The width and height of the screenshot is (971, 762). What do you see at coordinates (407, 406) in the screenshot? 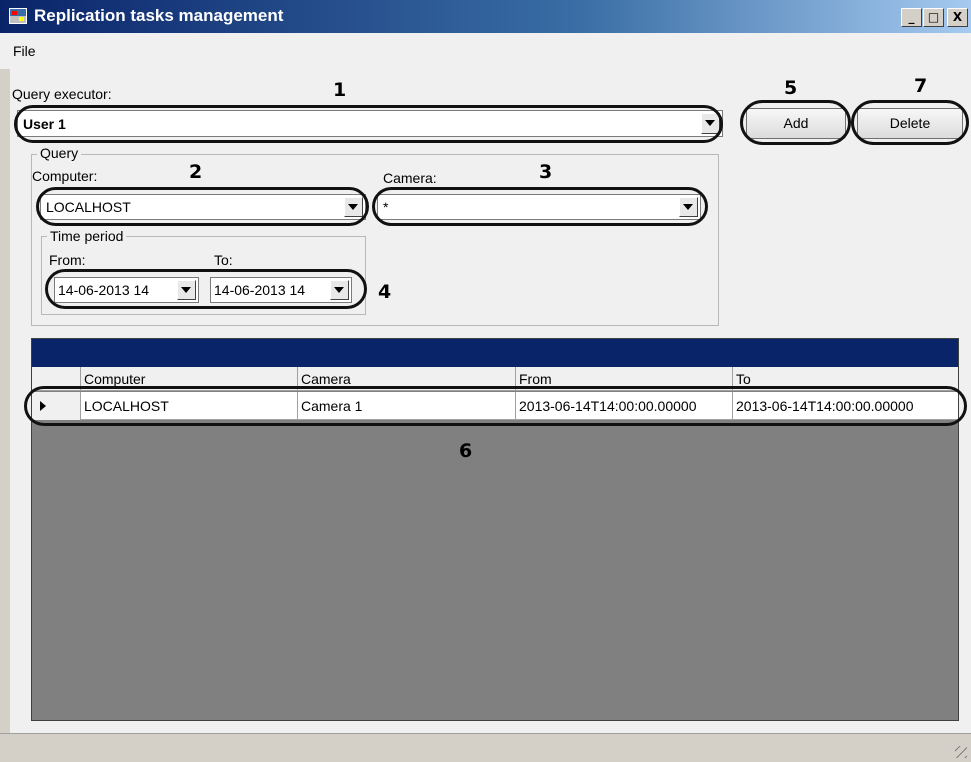
I see `cell-camera: Camera 1` at bounding box center [407, 406].